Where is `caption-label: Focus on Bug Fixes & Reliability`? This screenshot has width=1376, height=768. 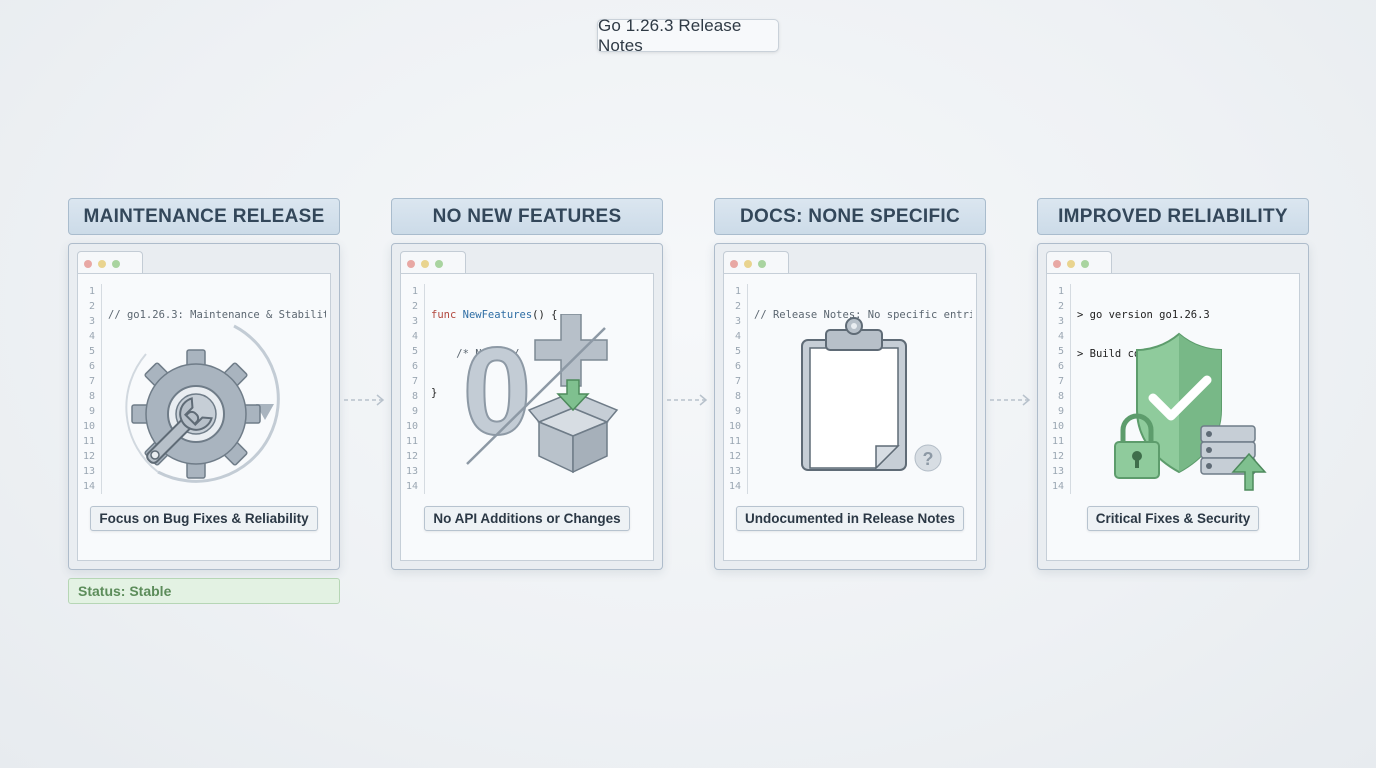 caption-label: Focus on Bug Fixes & Reliability is located at coordinates (204, 518).